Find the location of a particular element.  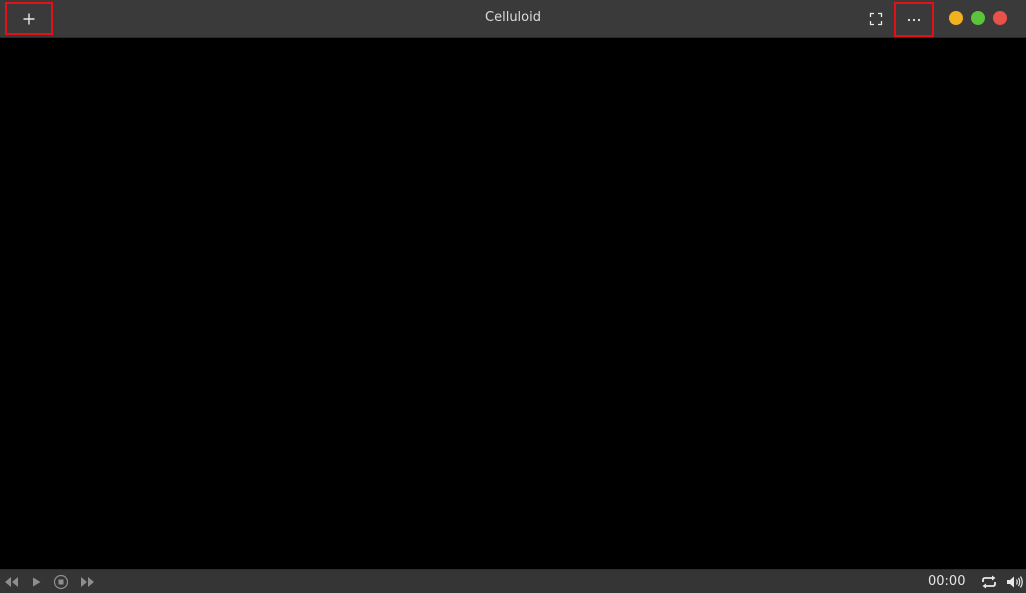

fullscreen-icon is located at coordinates (876, 19).